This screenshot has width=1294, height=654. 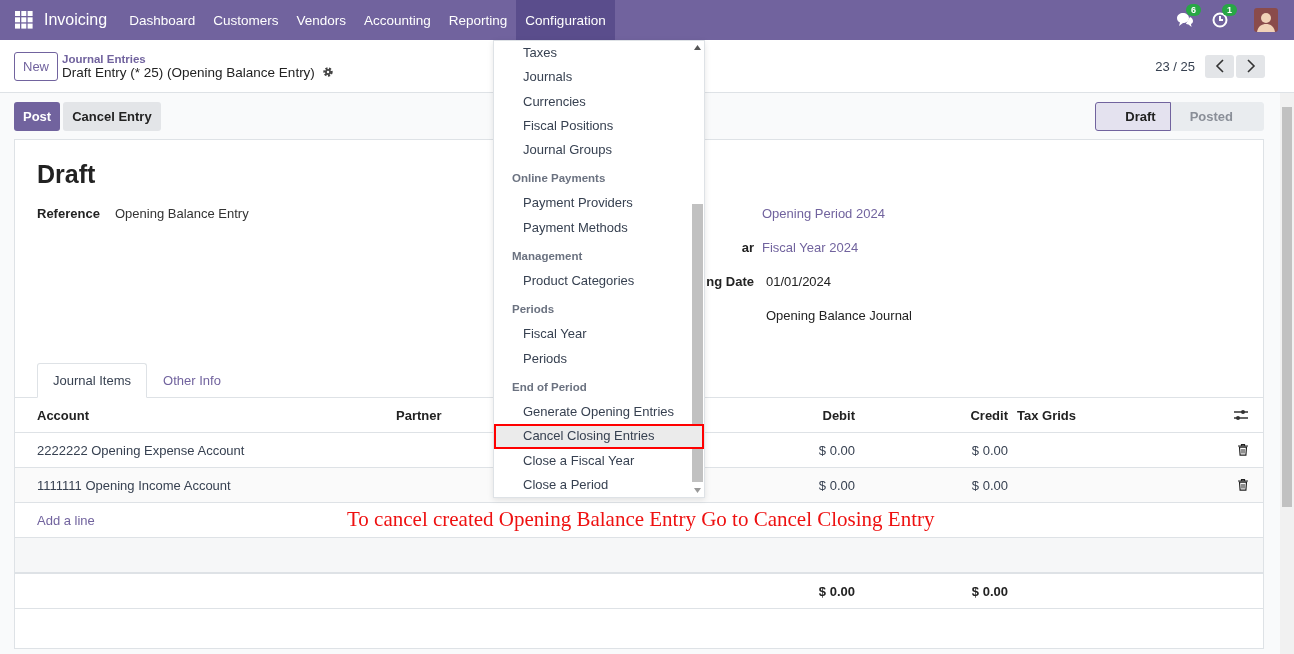 I want to click on breadcrumb-link: Journal Entries, so click(x=198, y=58).